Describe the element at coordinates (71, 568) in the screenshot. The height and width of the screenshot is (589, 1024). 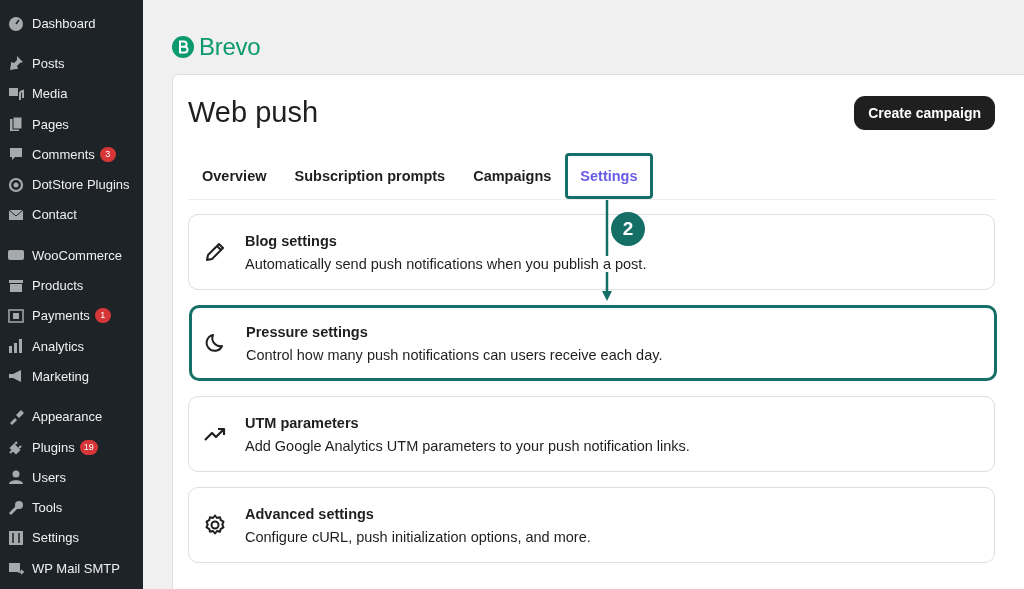
I see `sidebar-item: WP Mail SMTP` at that location.